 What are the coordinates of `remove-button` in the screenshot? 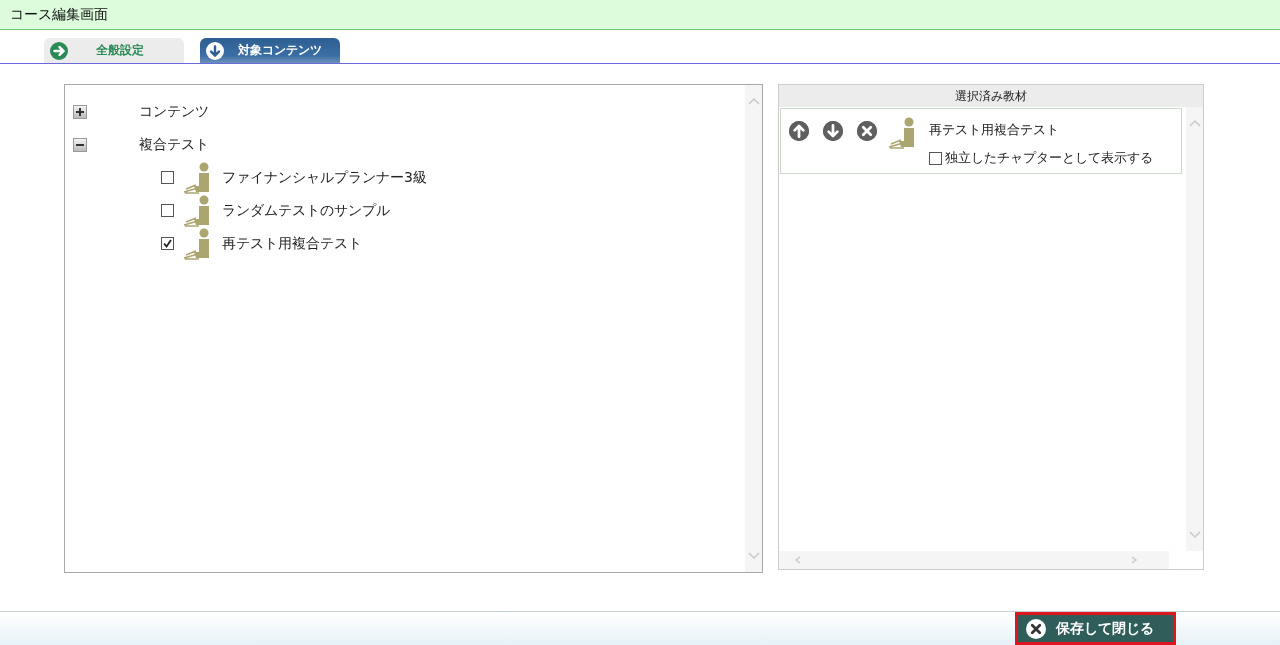 It's located at (867, 131).